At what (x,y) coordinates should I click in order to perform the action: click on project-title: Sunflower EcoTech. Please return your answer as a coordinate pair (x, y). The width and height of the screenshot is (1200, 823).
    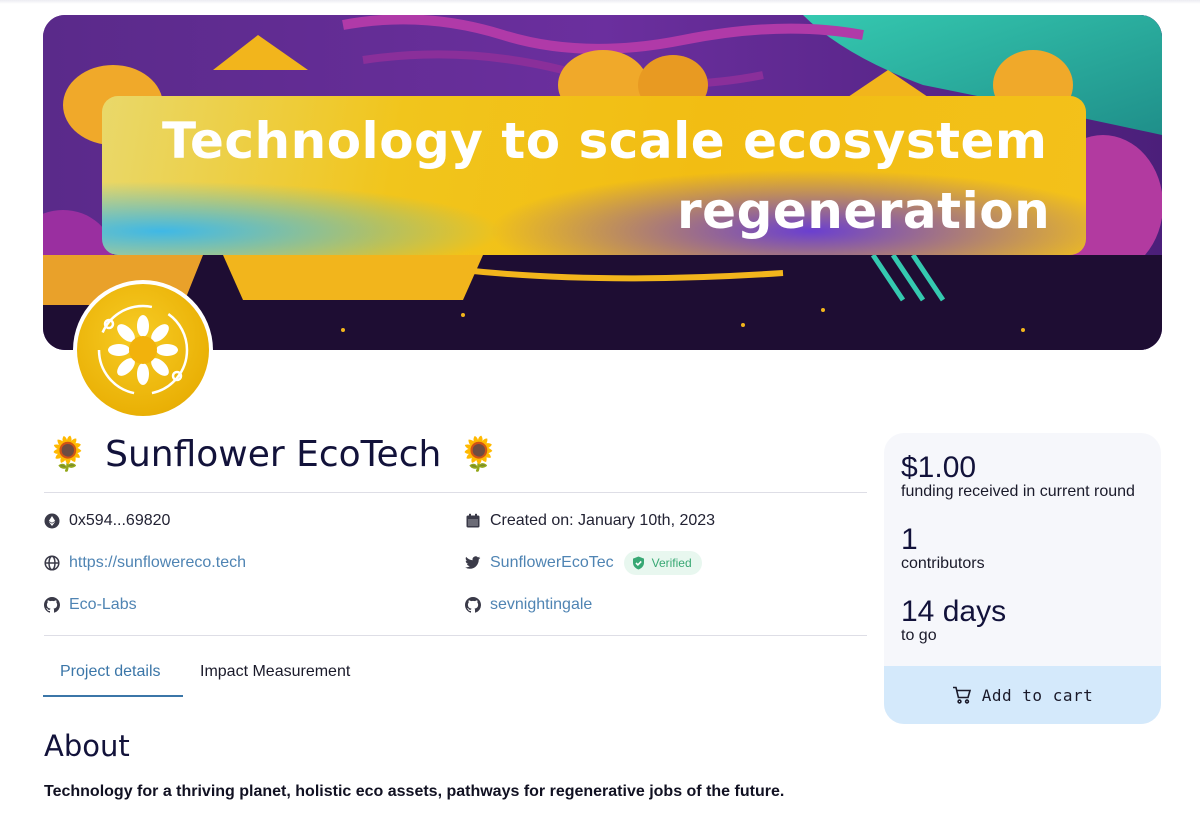
    Looking at the image, I should click on (273, 454).